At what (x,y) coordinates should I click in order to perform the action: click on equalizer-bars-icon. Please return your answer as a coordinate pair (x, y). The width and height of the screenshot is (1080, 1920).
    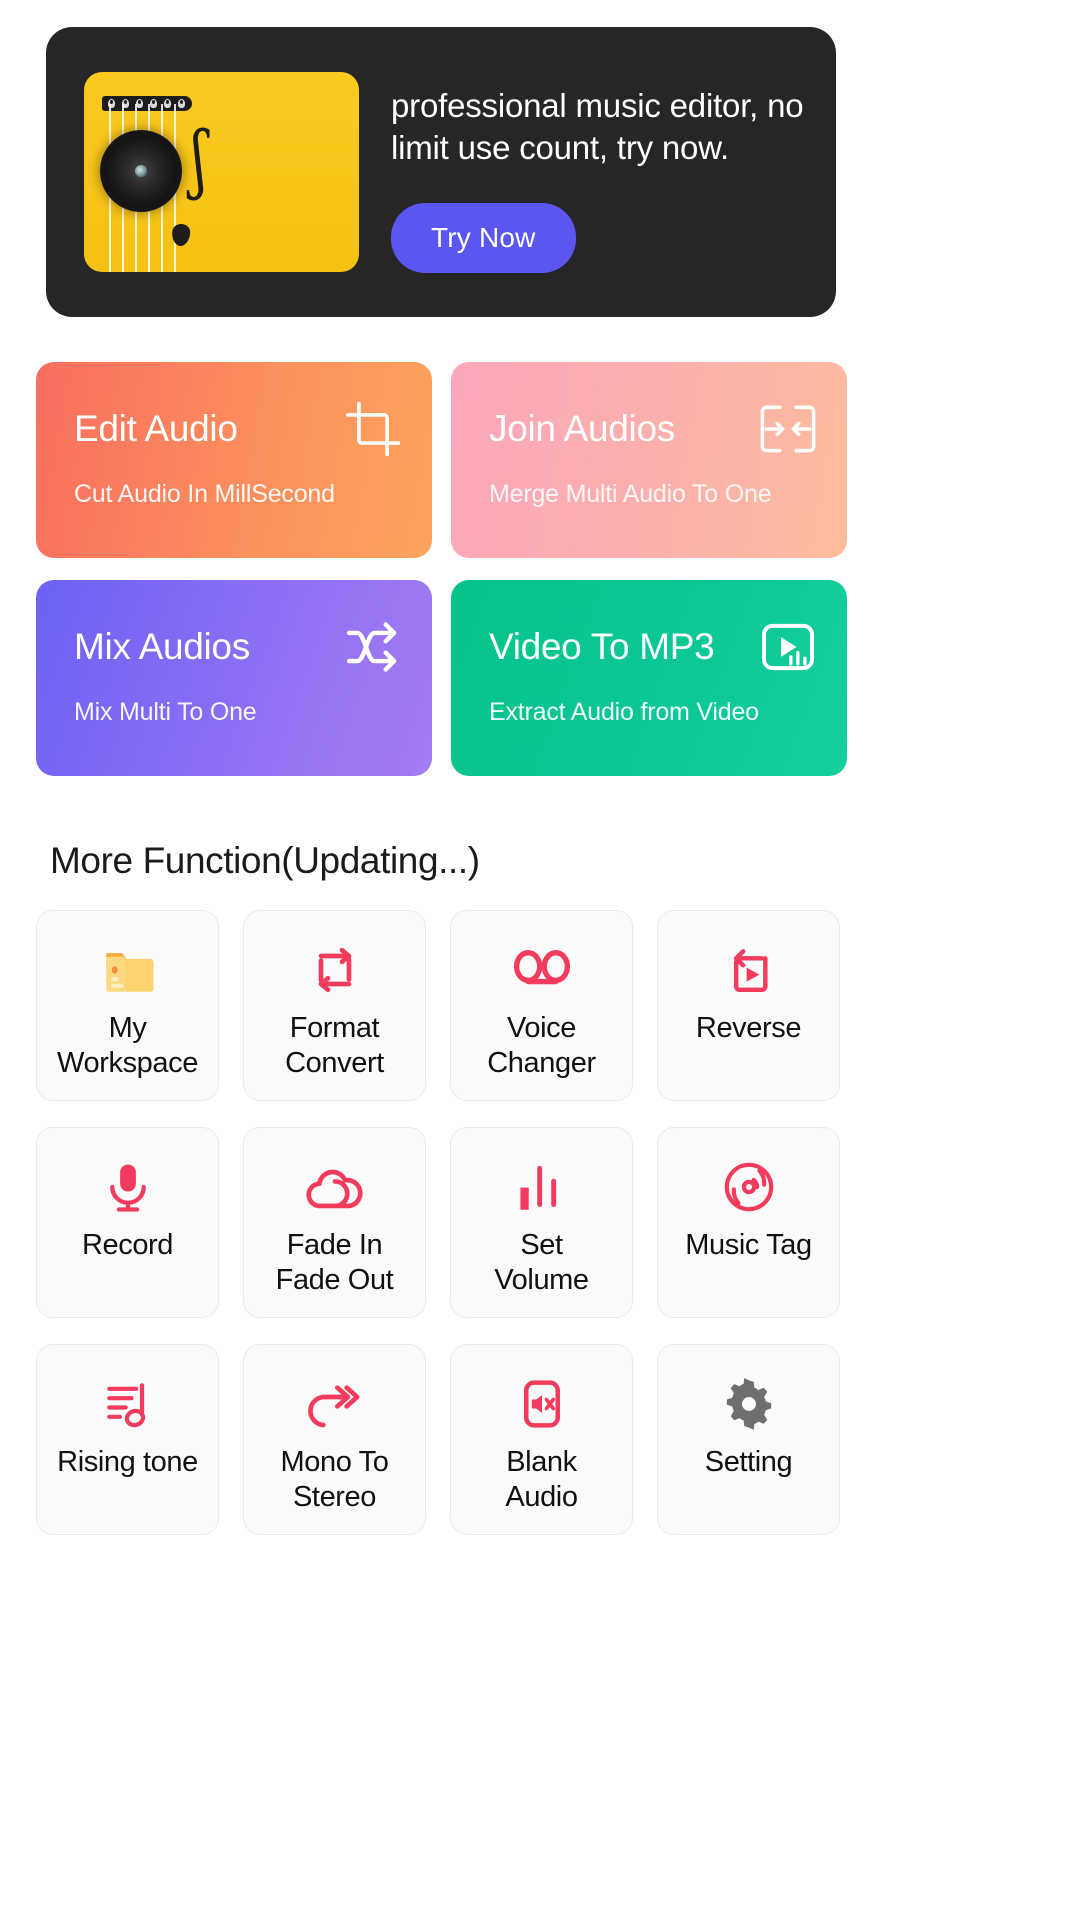
    Looking at the image, I should click on (542, 1187).